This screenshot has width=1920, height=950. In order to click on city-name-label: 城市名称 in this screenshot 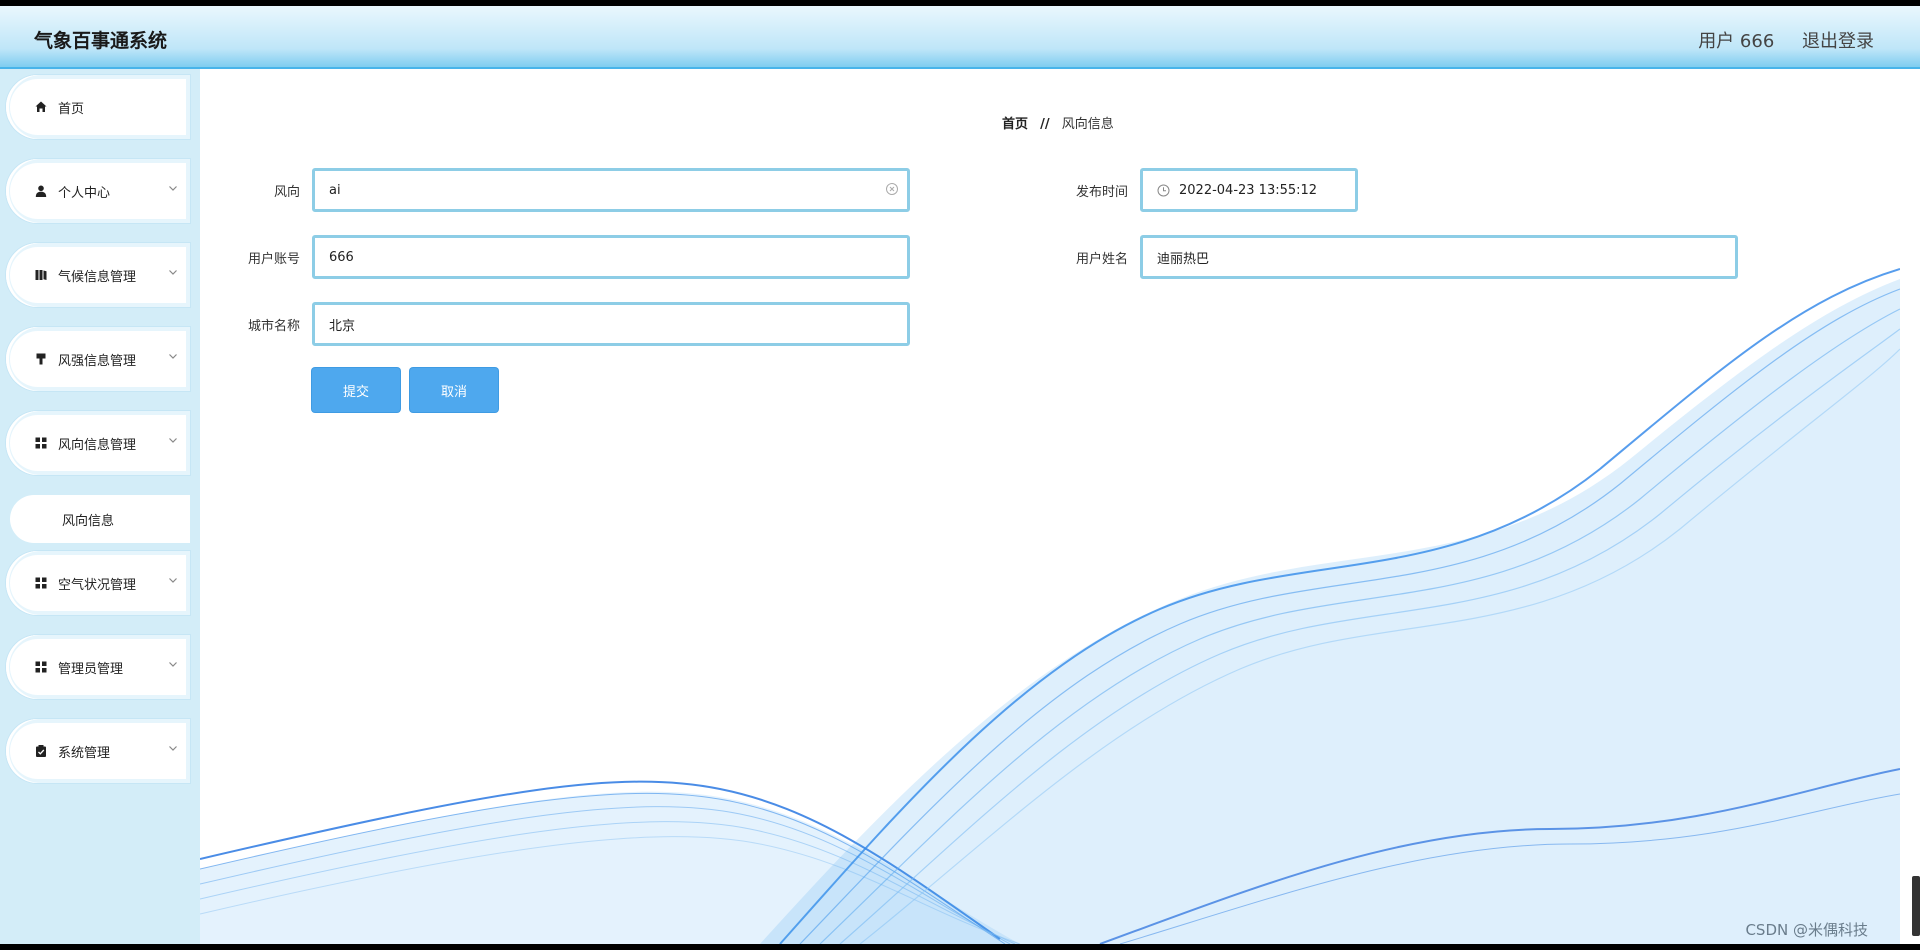, I will do `click(273, 326)`.